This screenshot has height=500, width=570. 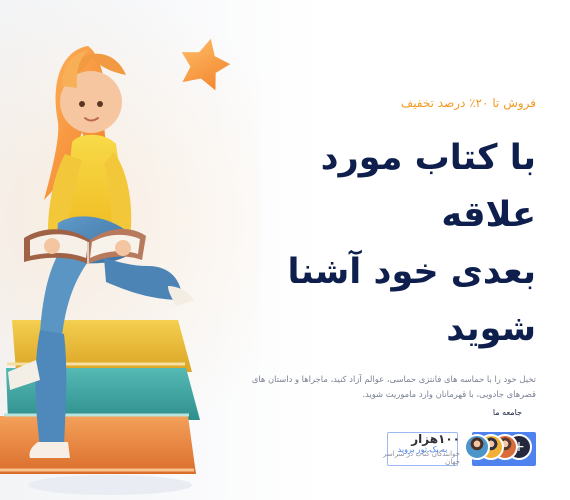 What do you see at coordinates (411, 300) in the screenshot?
I see `hero-title-line-2: بعدی خود آشنا شوید` at bounding box center [411, 300].